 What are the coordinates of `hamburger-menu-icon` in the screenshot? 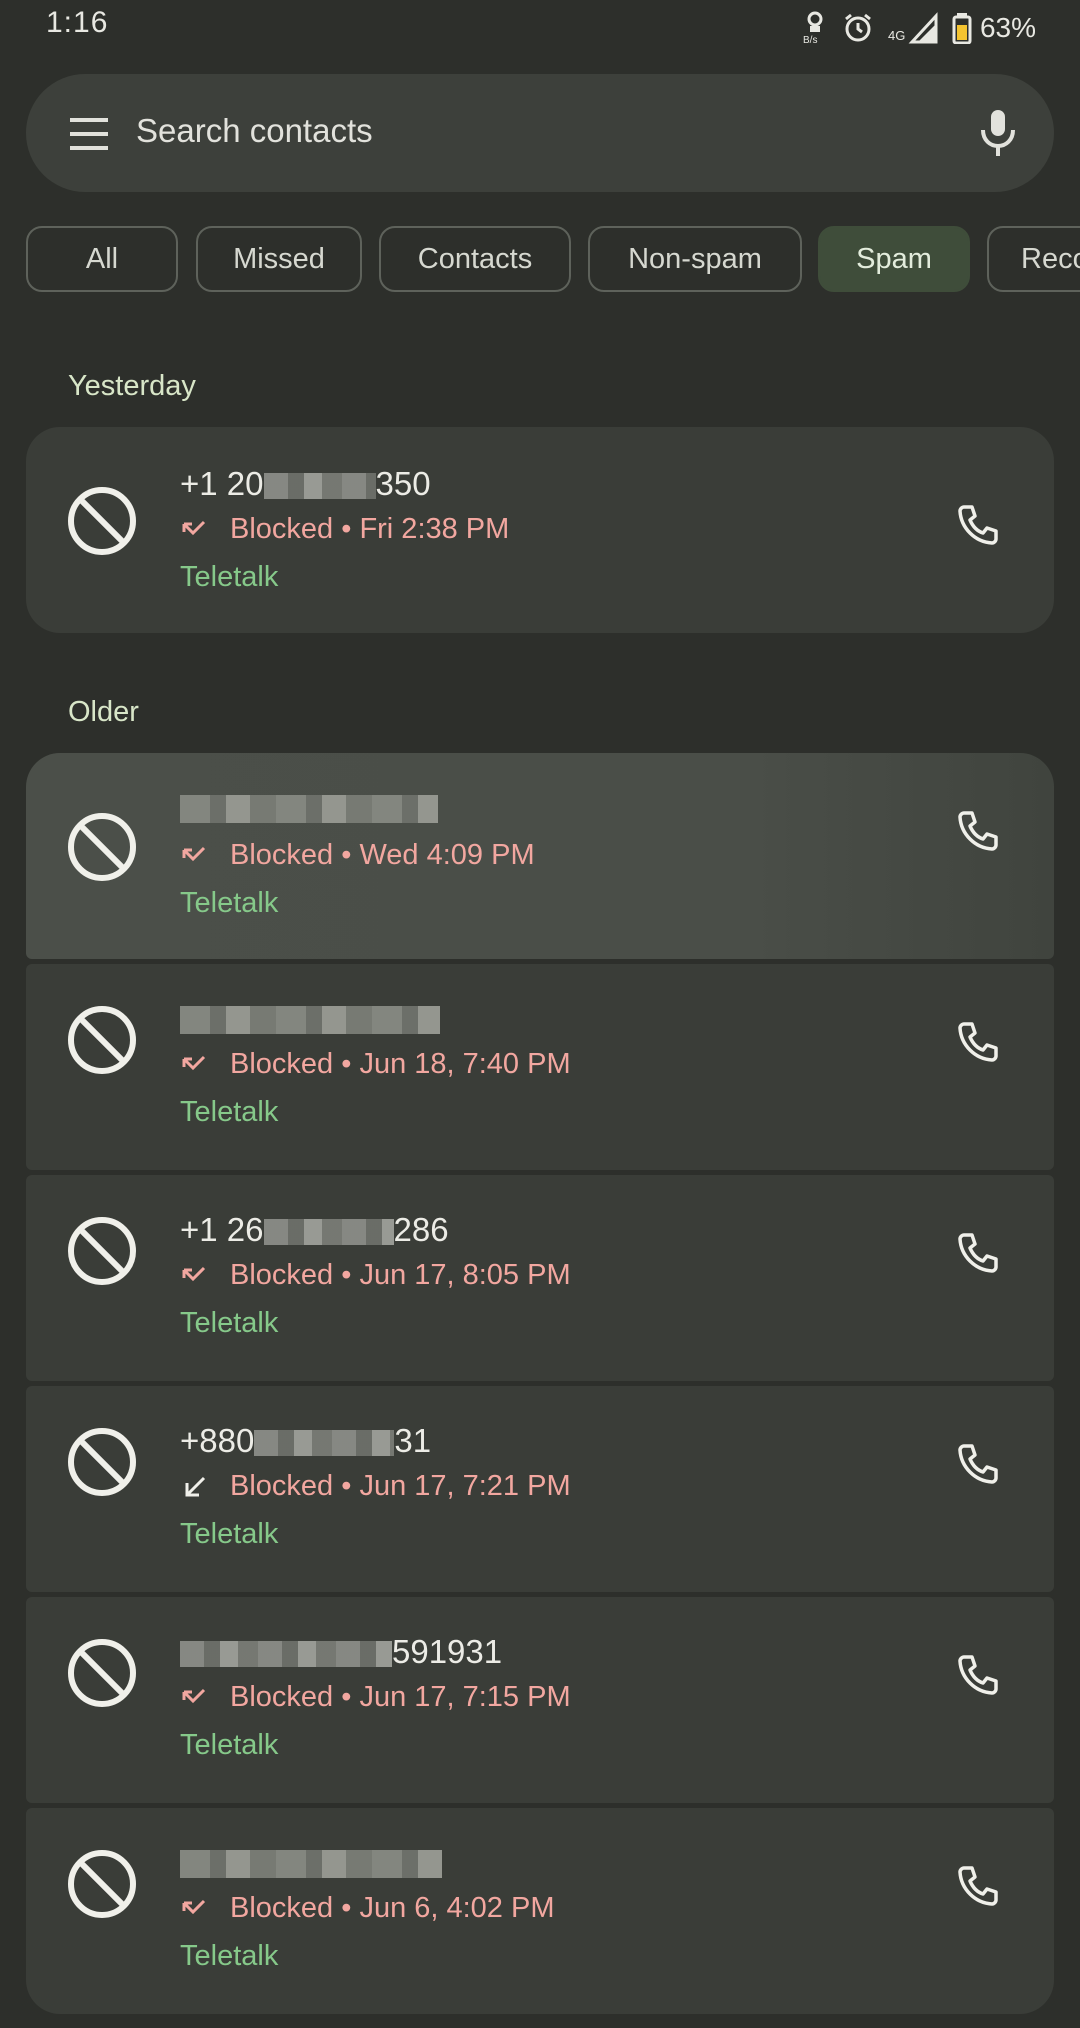 It's located at (92, 134).